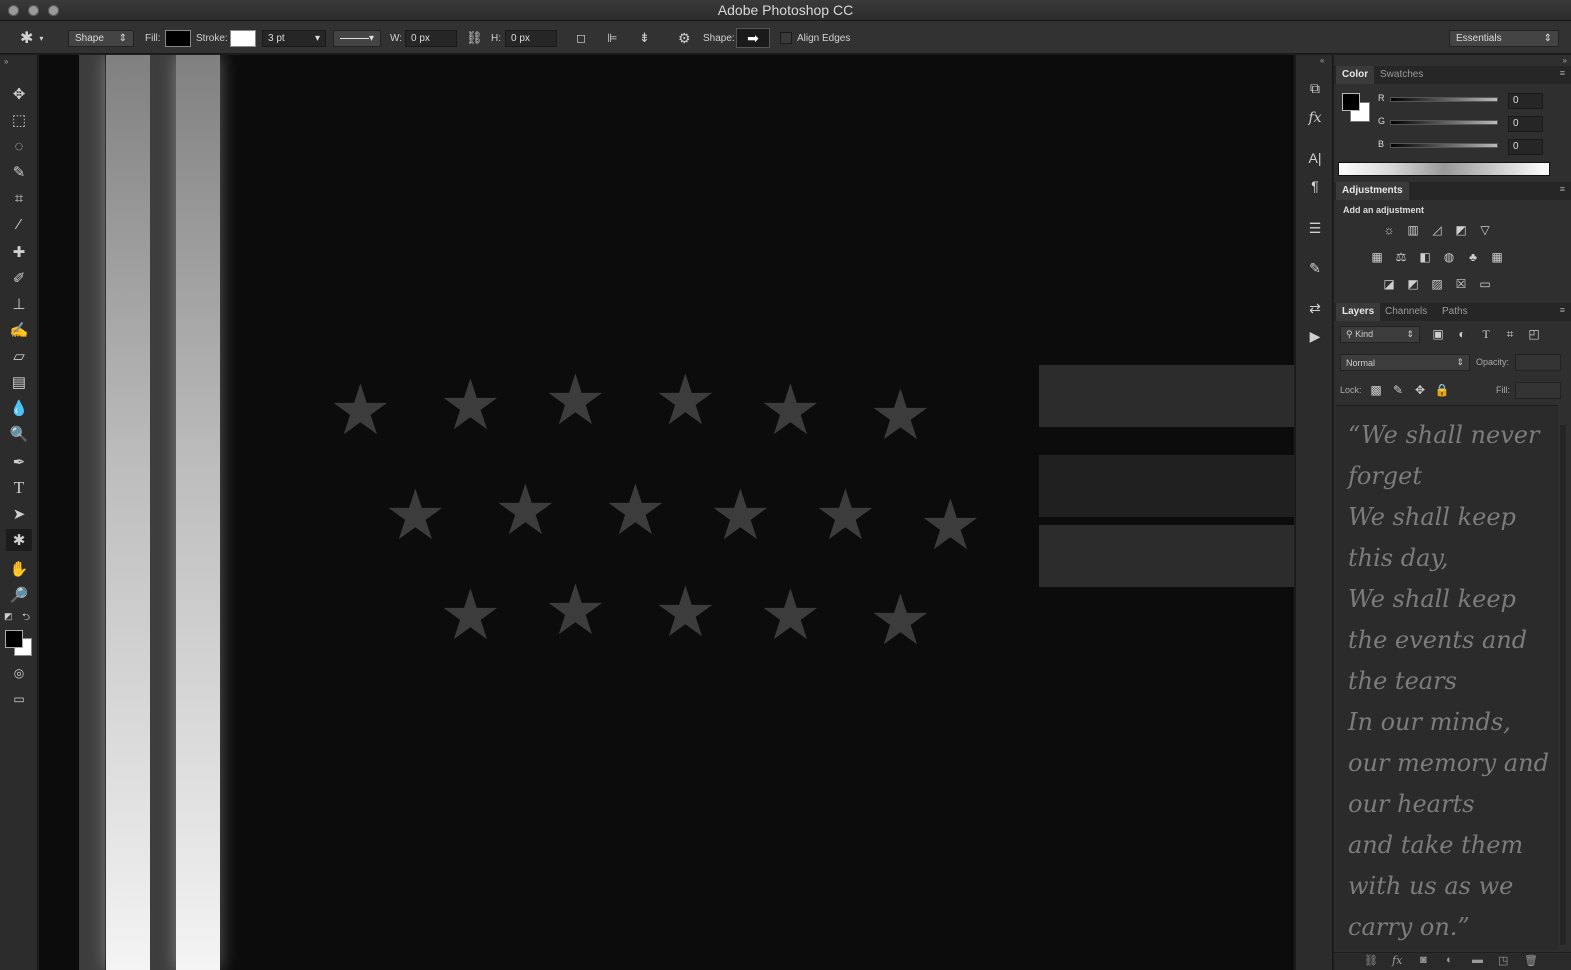 The image size is (1571, 970). What do you see at coordinates (1413, 230) in the screenshot?
I see `levels-icon: ▥` at bounding box center [1413, 230].